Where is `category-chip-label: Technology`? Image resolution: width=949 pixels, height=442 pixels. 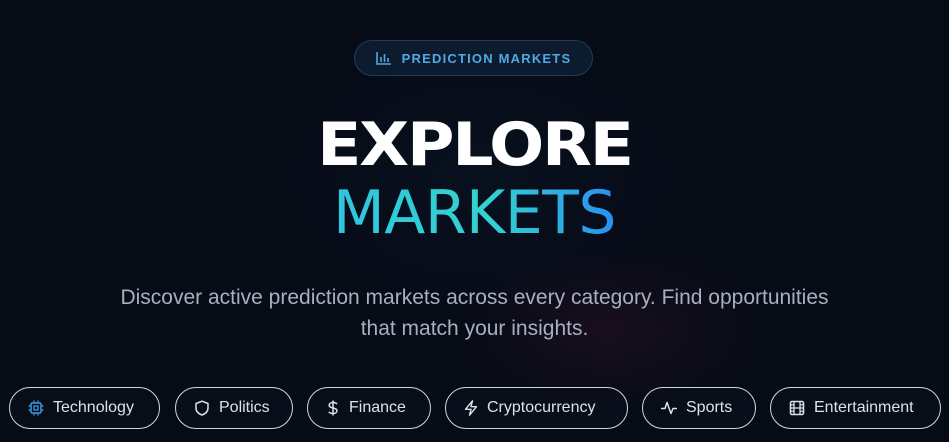
category-chip-label: Technology is located at coordinates (93, 407).